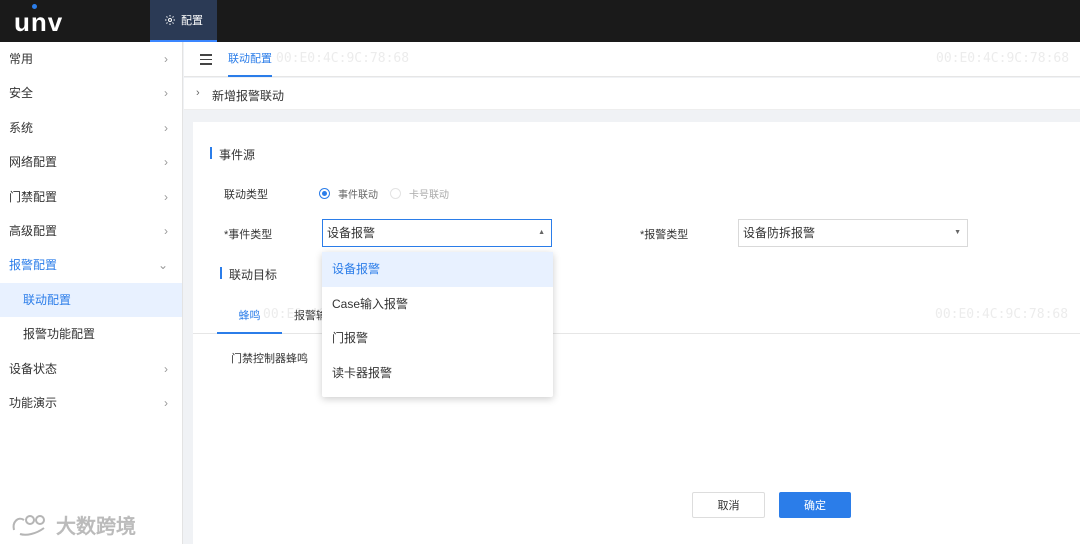  What do you see at coordinates (91, 162) in the screenshot?
I see `sidebar-item-network: 网络配置 ›` at bounding box center [91, 162].